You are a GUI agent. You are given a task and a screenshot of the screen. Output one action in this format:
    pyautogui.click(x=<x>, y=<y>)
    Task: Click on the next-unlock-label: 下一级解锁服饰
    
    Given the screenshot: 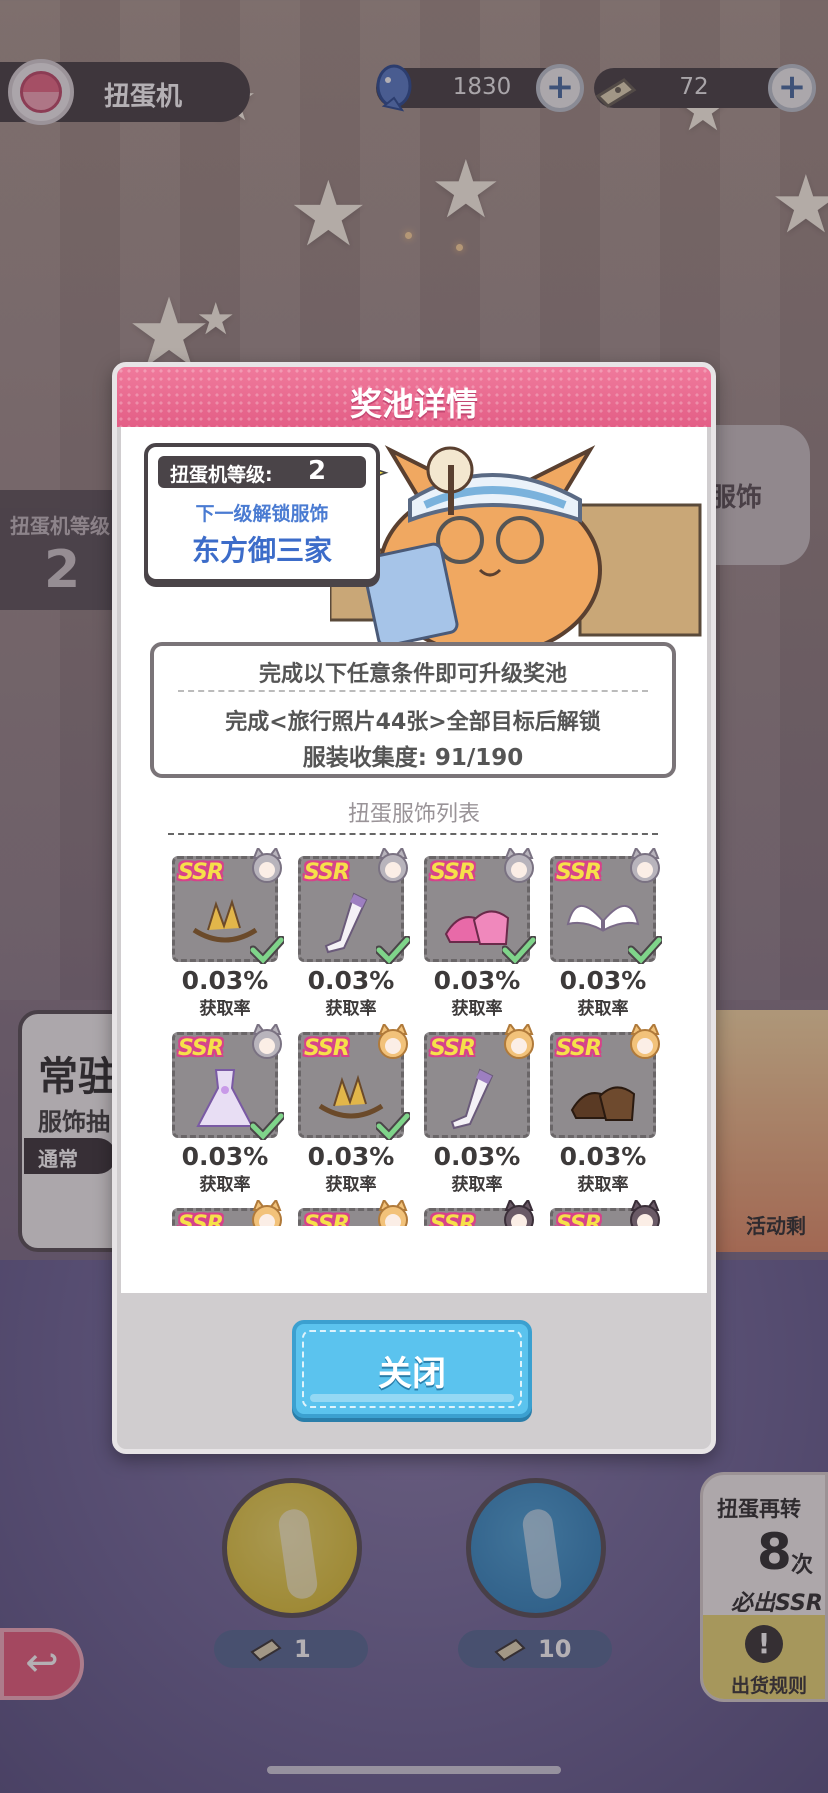 What is the action you would take?
    pyautogui.click(x=262, y=514)
    